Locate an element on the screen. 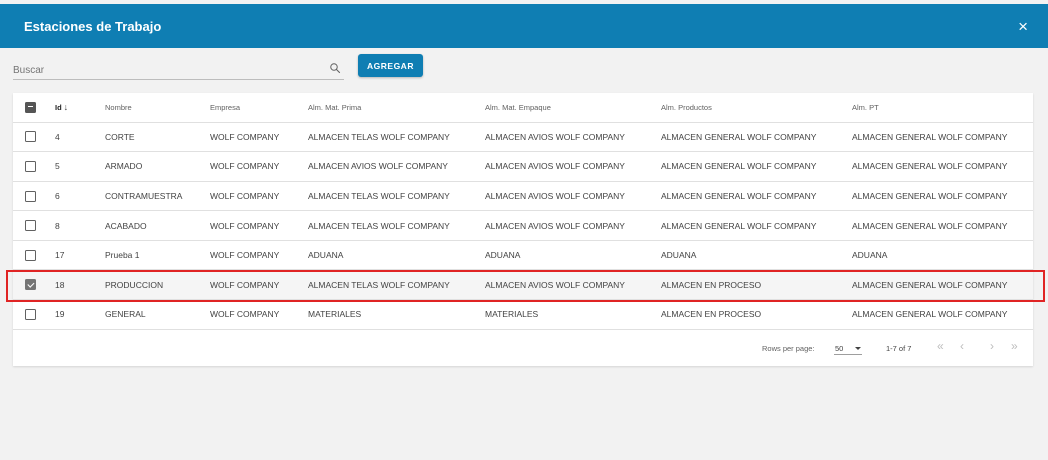 Image resolution: width=1048 pixels, height=460 pixels. close-icon: × is located at coordinates (1023, 27).